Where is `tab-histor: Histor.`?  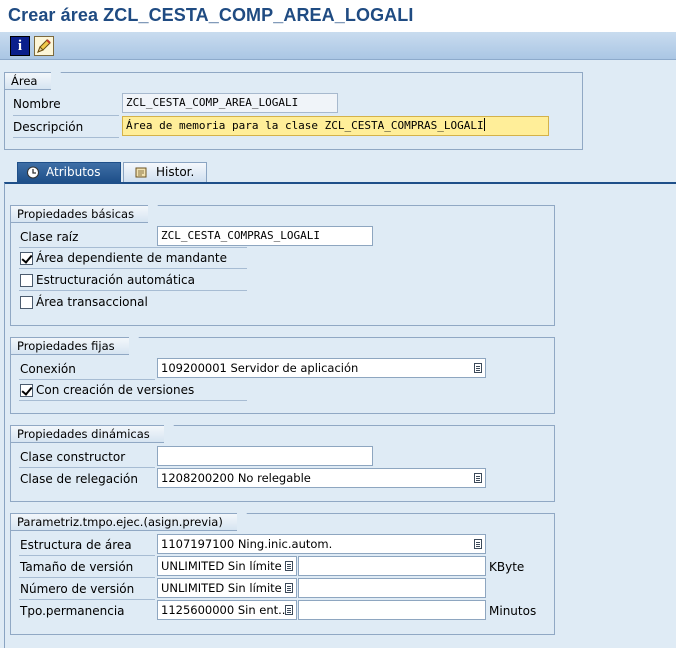 tab-histor: Histor. is located at coordinates (165, 172).